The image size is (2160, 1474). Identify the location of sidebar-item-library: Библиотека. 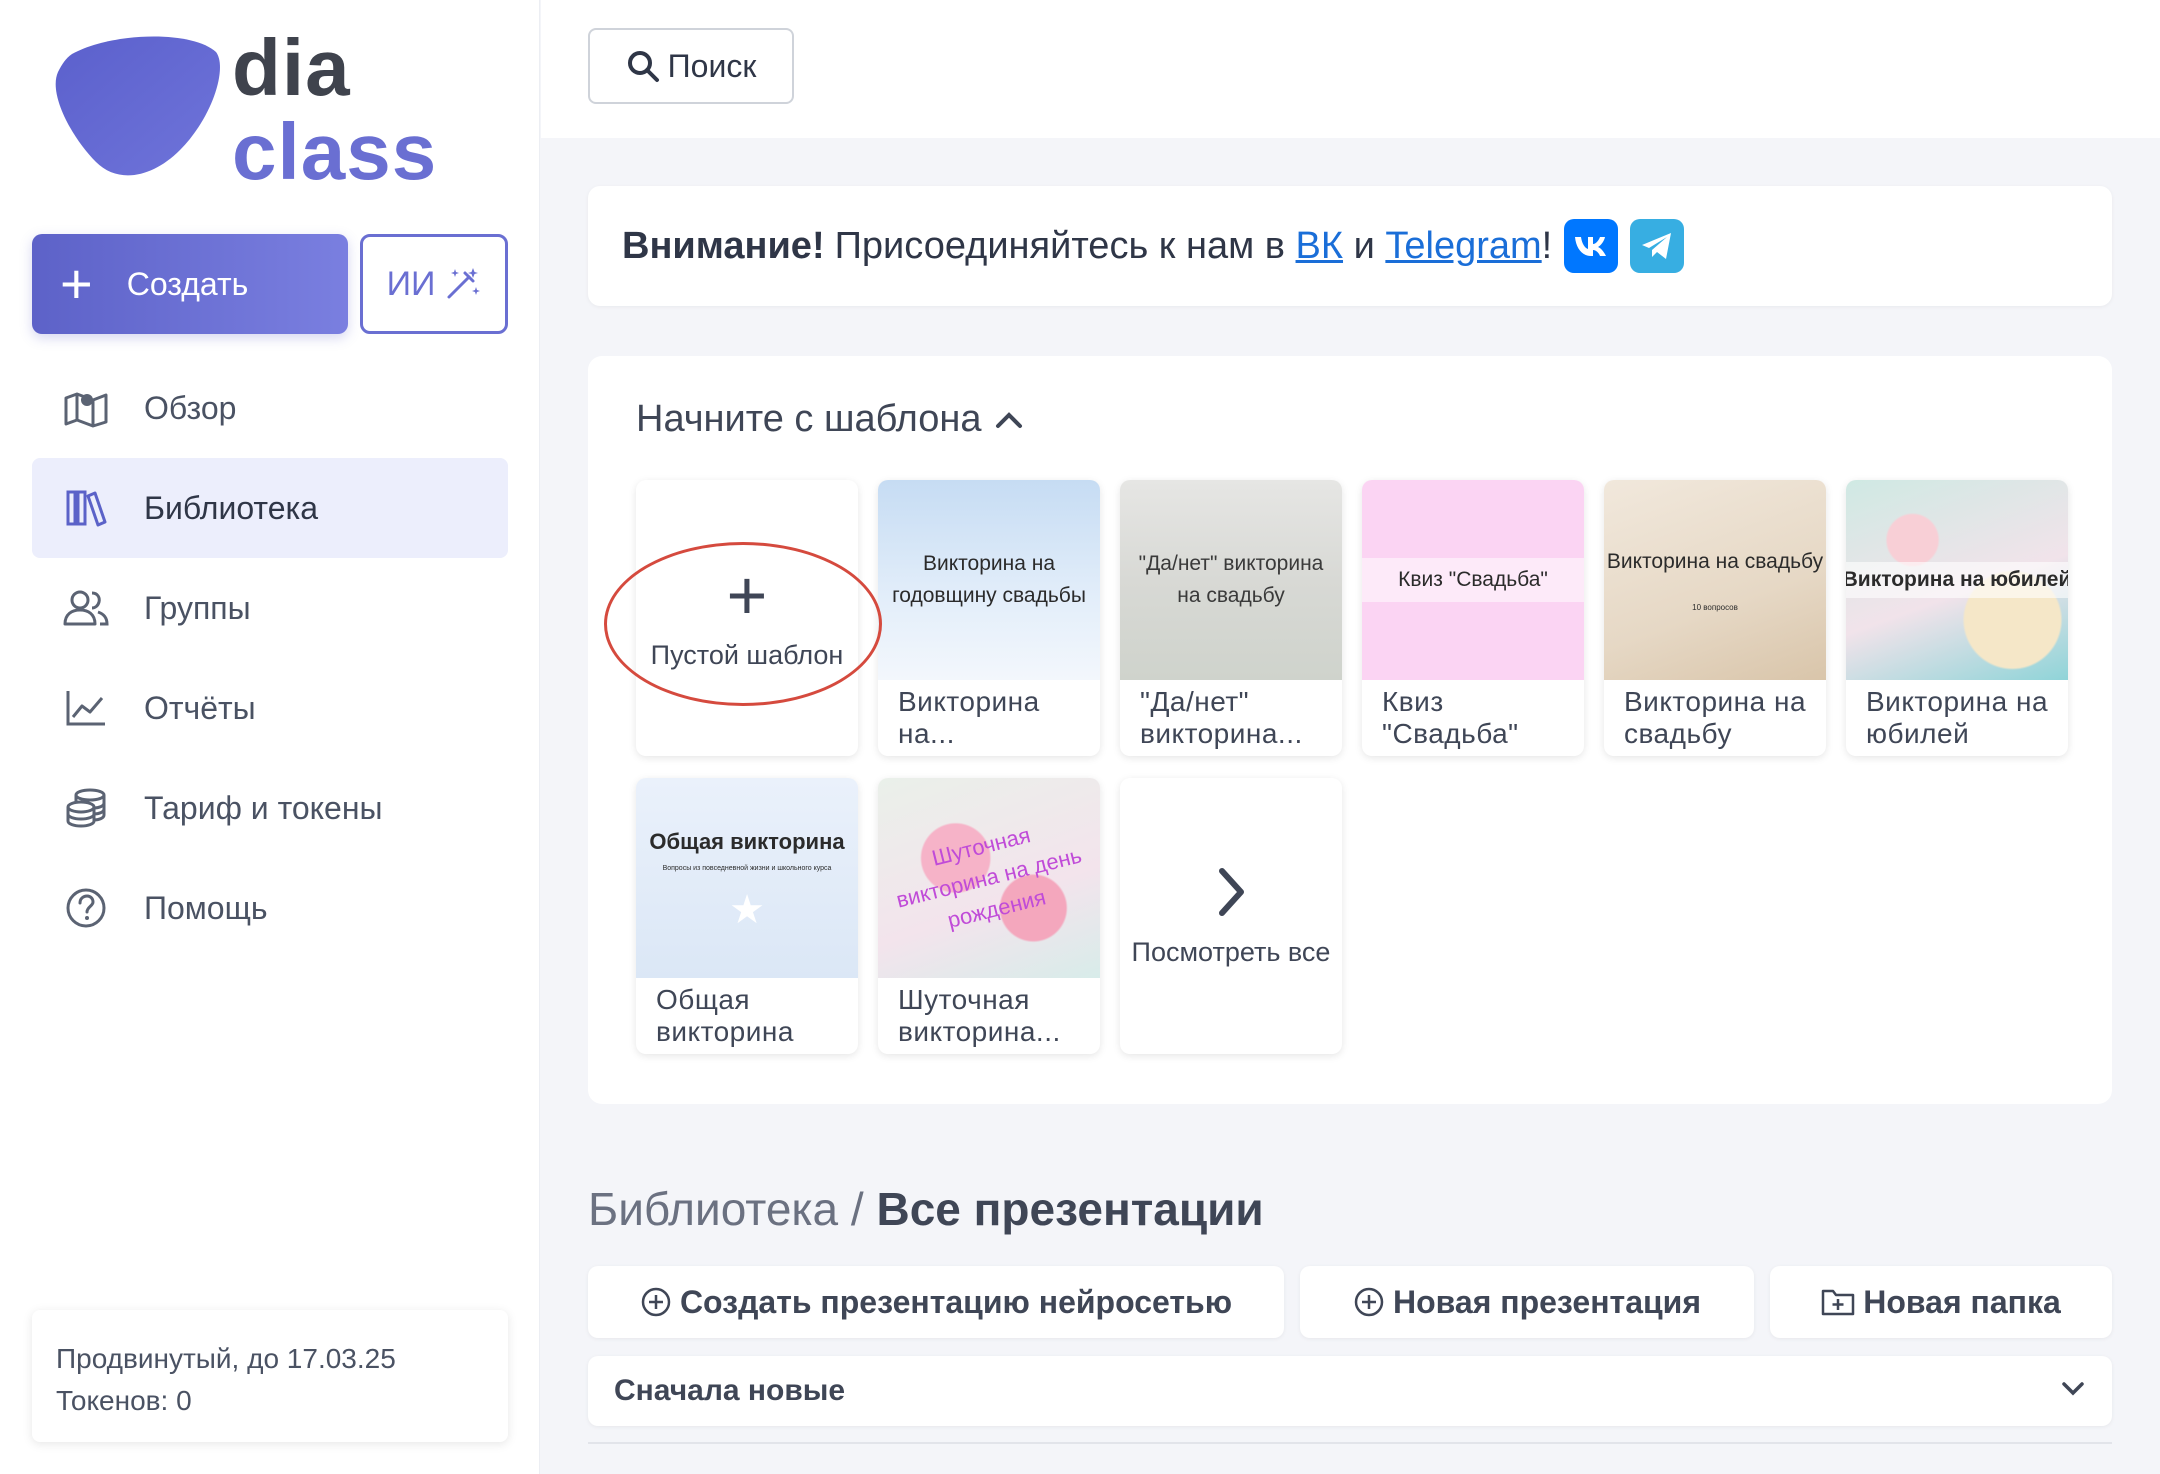
(270, 508).